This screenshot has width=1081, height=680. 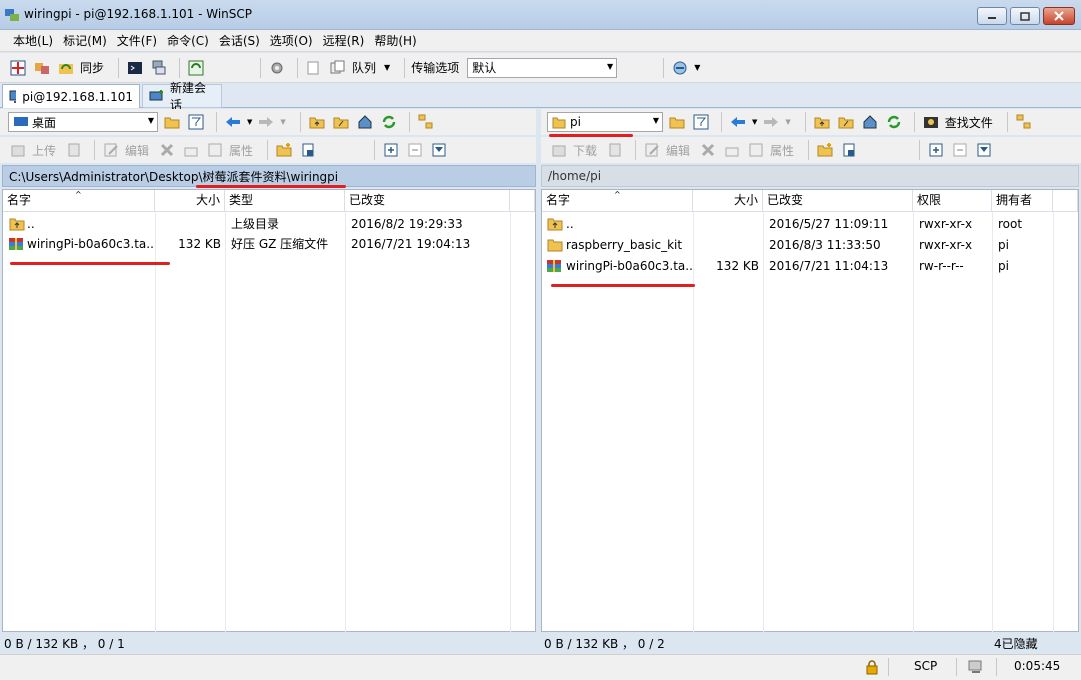 What do you see at coordinates (239, 41) in the screenshot?
I see `menu-session: 会话(S)` at bounding box center [239, 41].